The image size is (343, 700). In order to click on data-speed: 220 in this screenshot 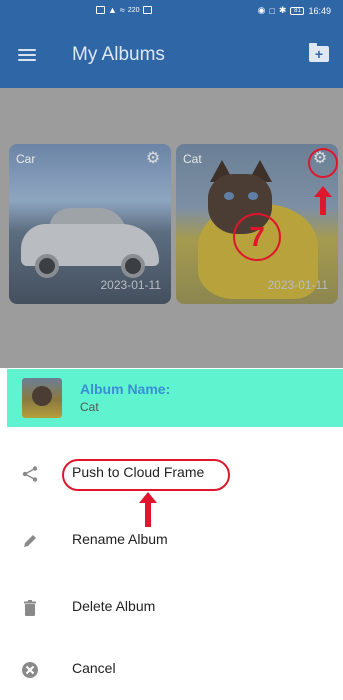, I will do `click(133, 10)`.